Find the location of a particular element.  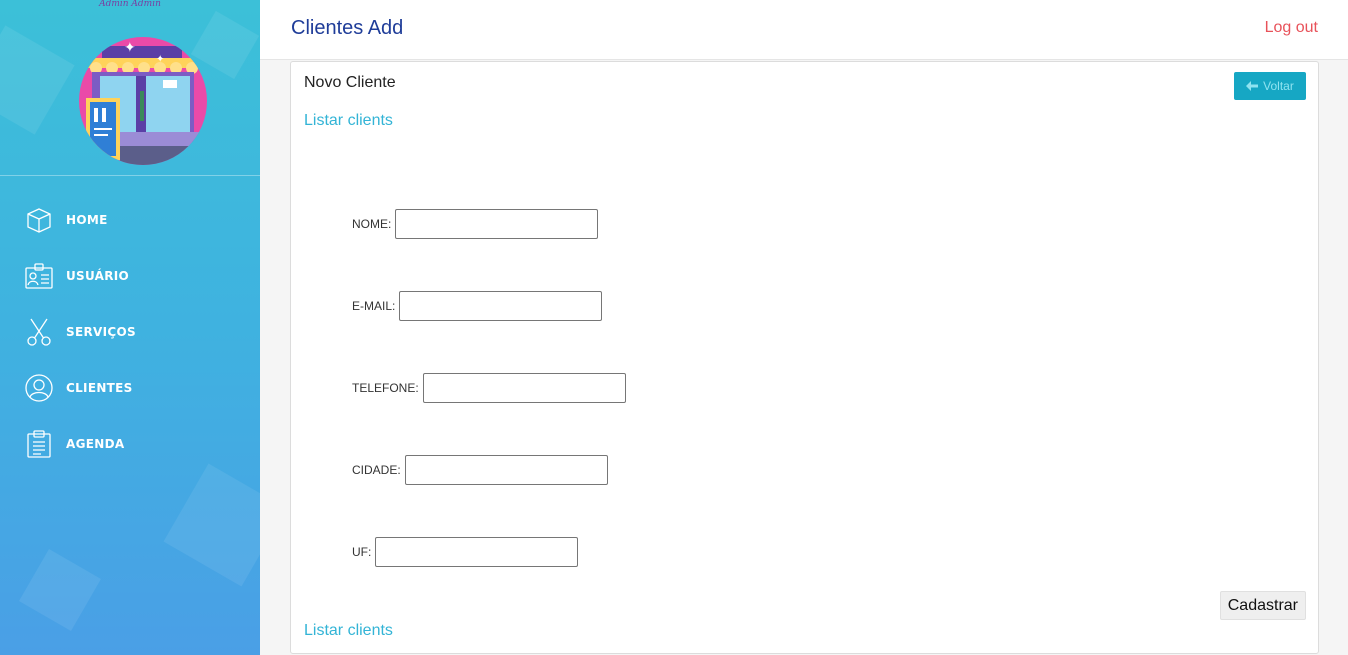

back-button: Voltar is located at coordinates (1270, 86).